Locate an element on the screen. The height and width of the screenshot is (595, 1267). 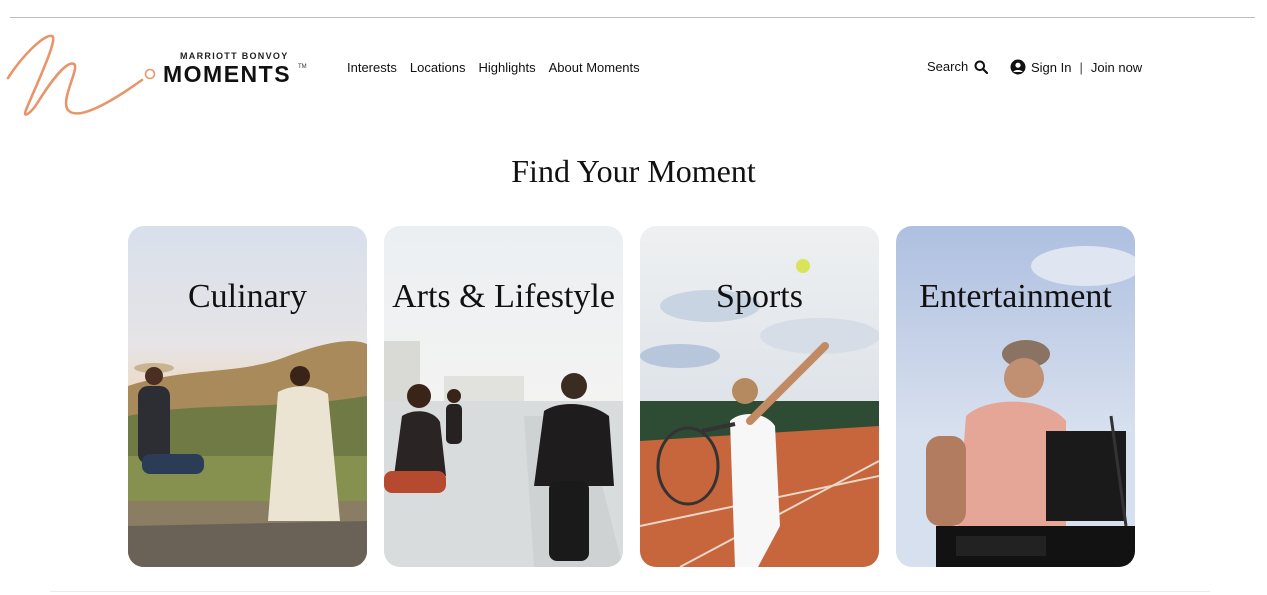
card-label-entertainment: Entertainment is located at coordinates (1015, 296).